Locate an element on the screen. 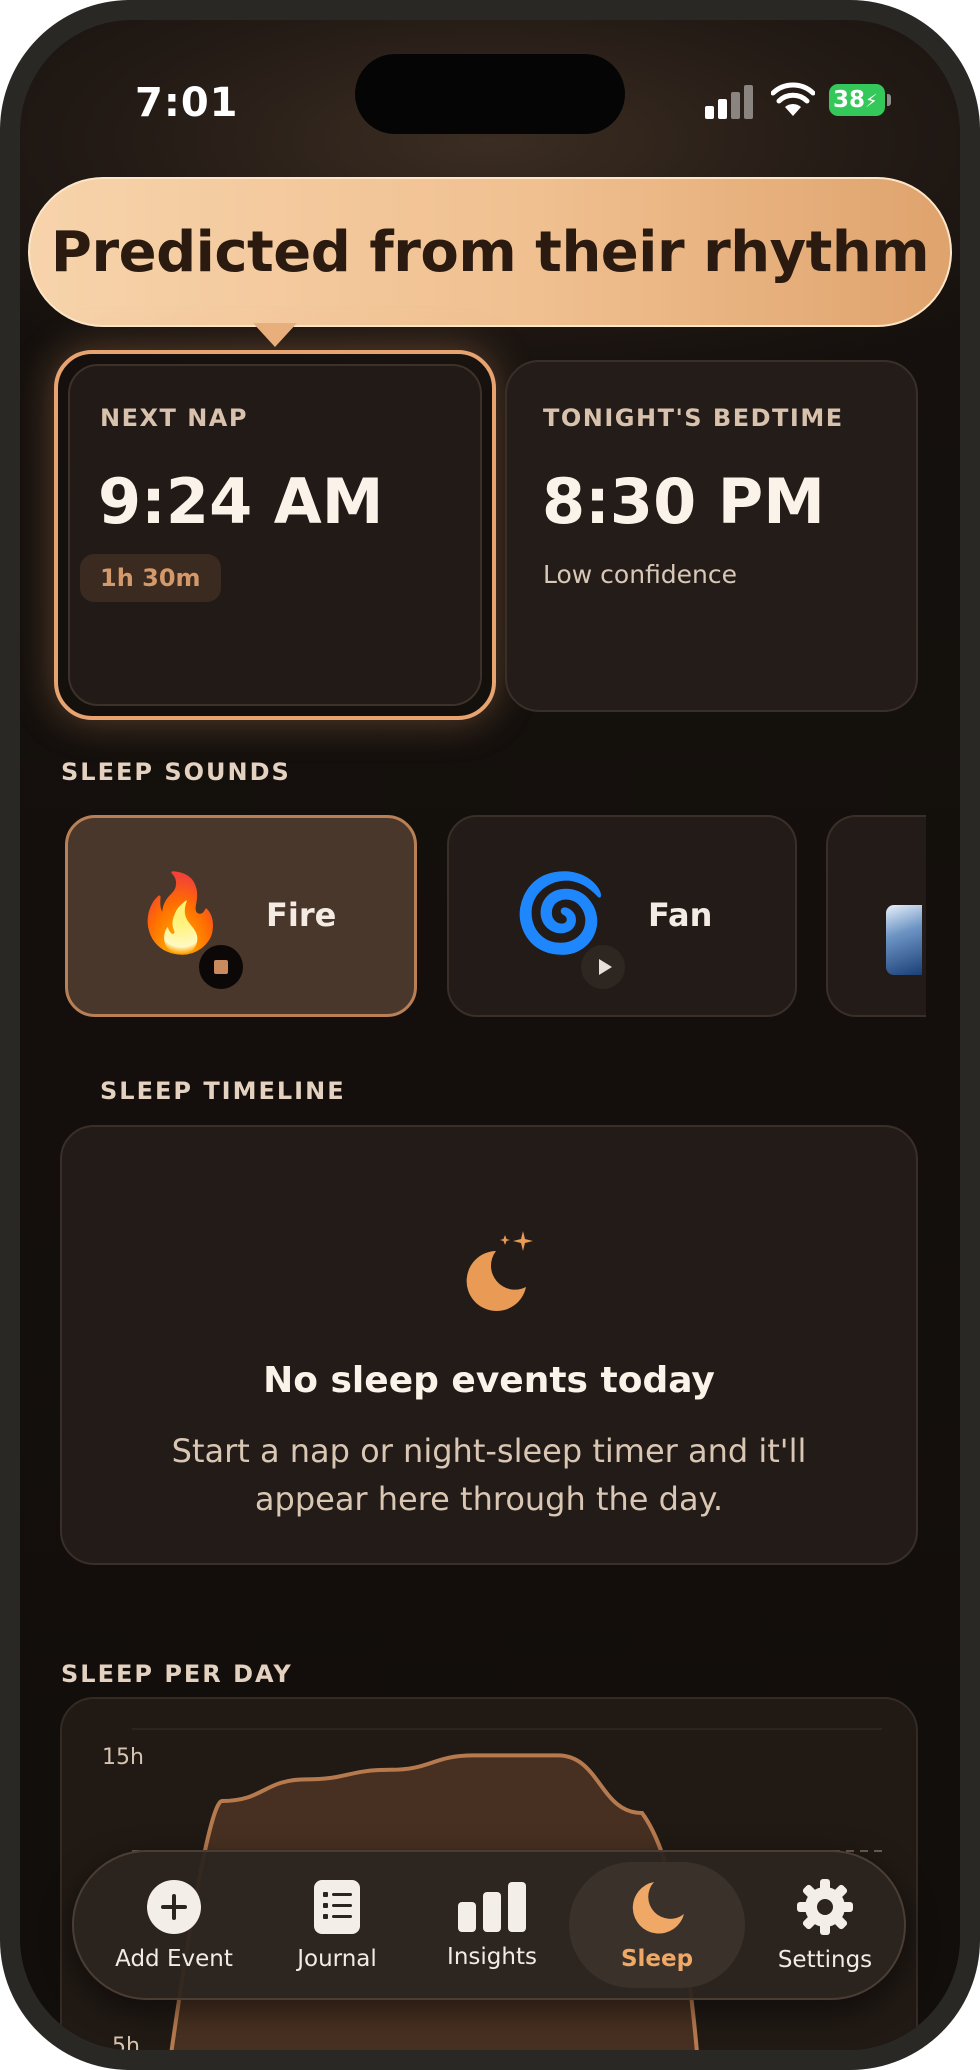 This screenshot has width=980, height=2070. tab-add-event: Add Event is located at coordinates (174, 1925).